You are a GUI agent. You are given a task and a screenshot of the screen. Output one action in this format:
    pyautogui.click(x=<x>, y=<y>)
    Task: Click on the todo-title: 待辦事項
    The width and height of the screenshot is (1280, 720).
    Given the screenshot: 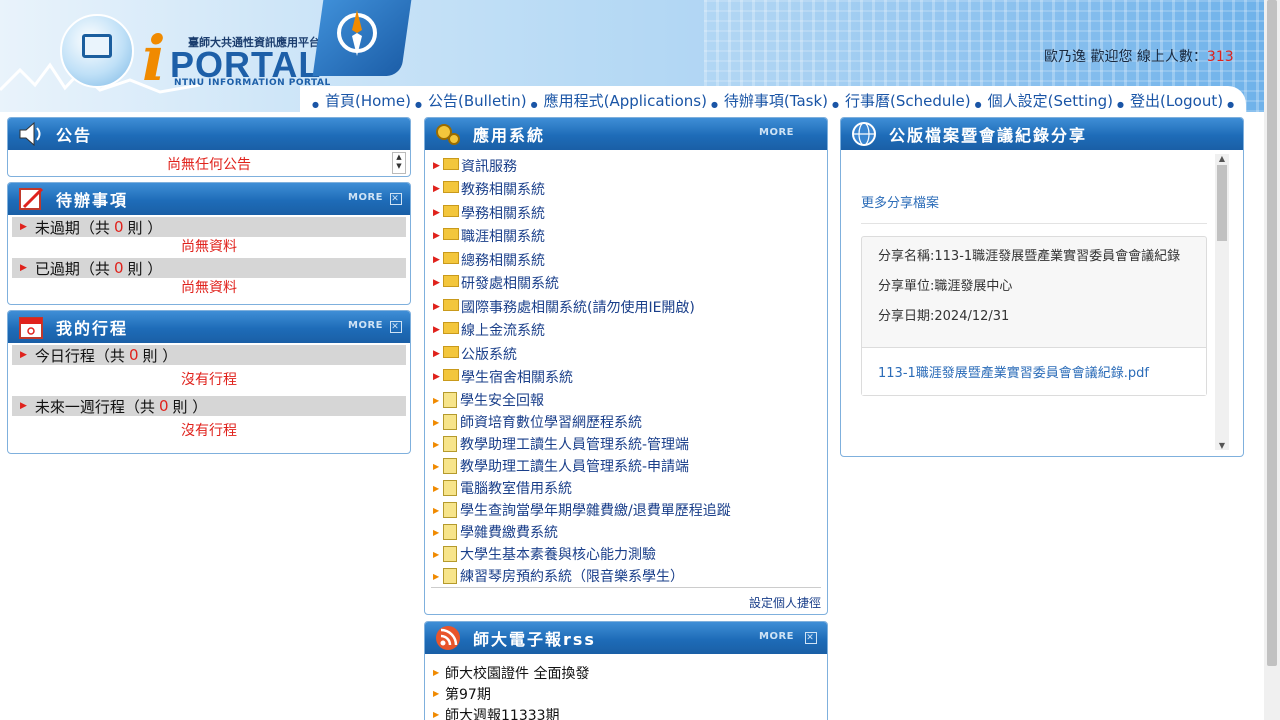 What is the action you would take?
    pyautogui.click(x=92, y=200)
    